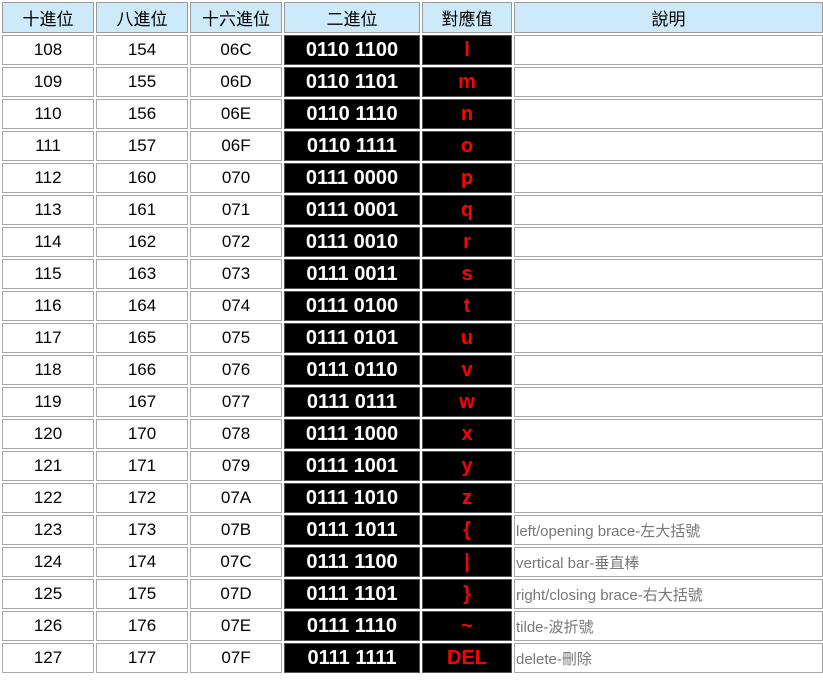 This screenshot has width=823, height=685. I want to click on cell-decimal: 118, so click(48, 370).